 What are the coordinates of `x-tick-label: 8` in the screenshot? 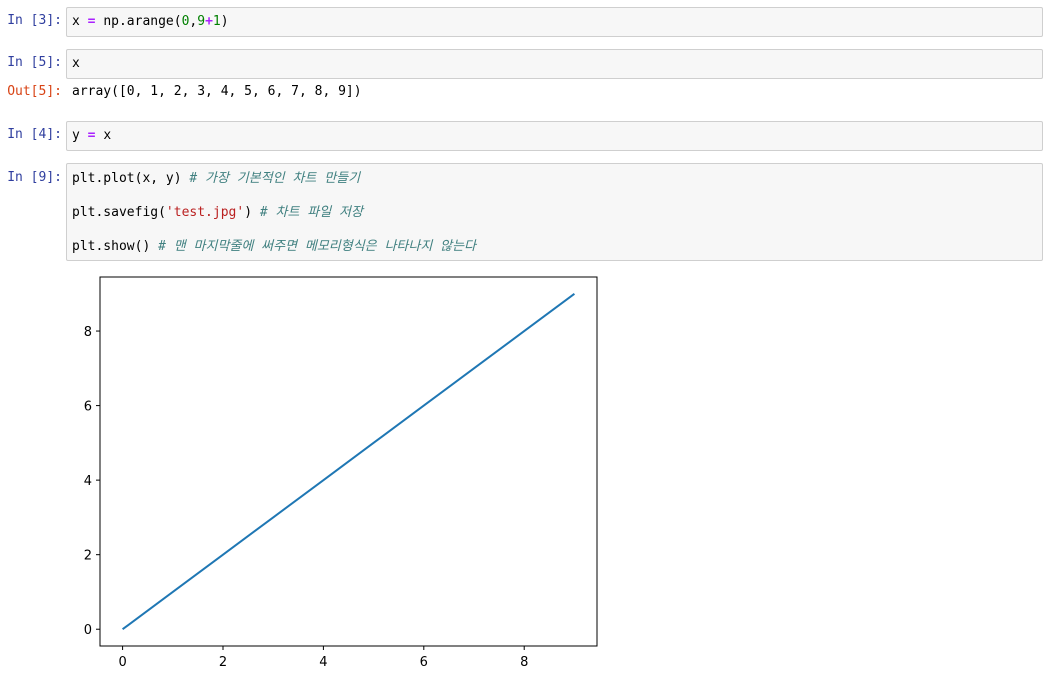 It's located at (524, 662).